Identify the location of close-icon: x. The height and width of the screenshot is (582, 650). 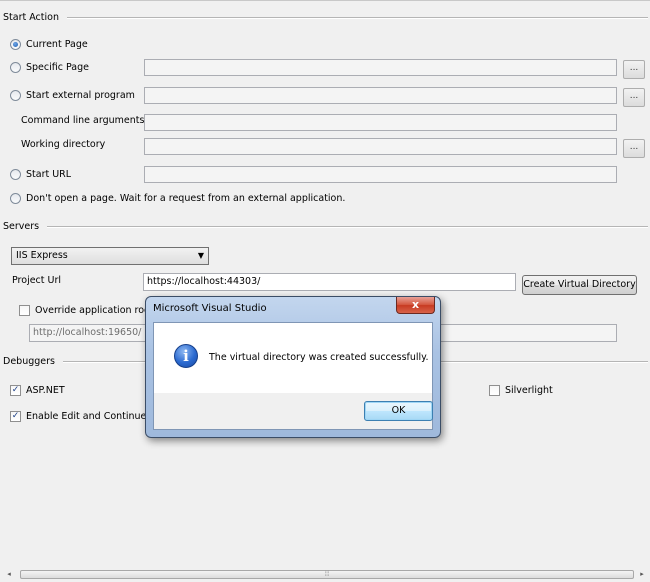
(415, 305).